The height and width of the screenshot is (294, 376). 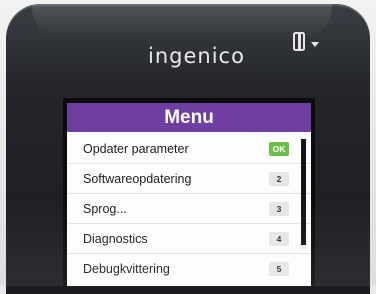 I want to click on ok-badge: OK, so click(x=279, y=149).